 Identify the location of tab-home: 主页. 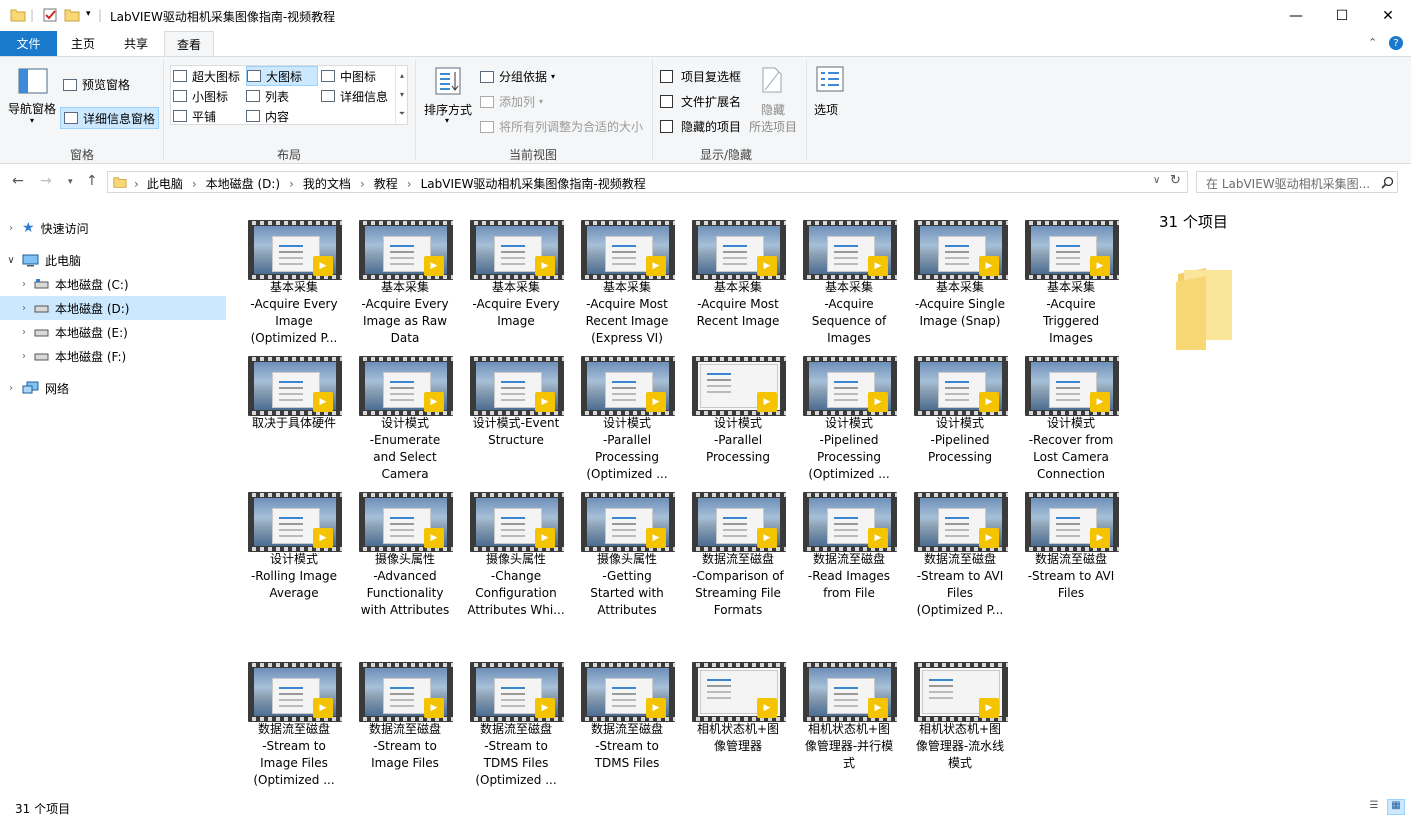
(83, 43).